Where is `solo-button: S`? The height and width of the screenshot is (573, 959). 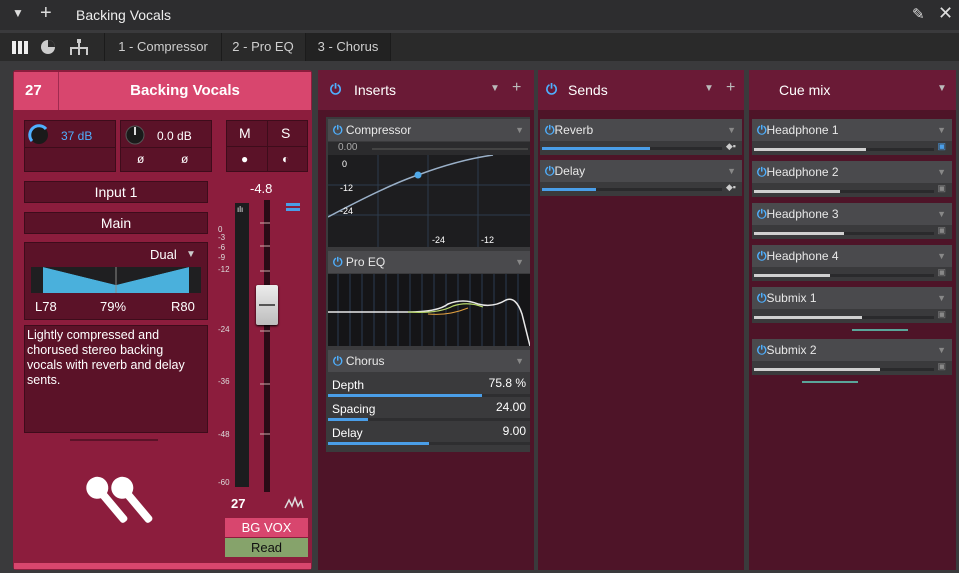
solo-button: S is located at coordinates (285, 133).